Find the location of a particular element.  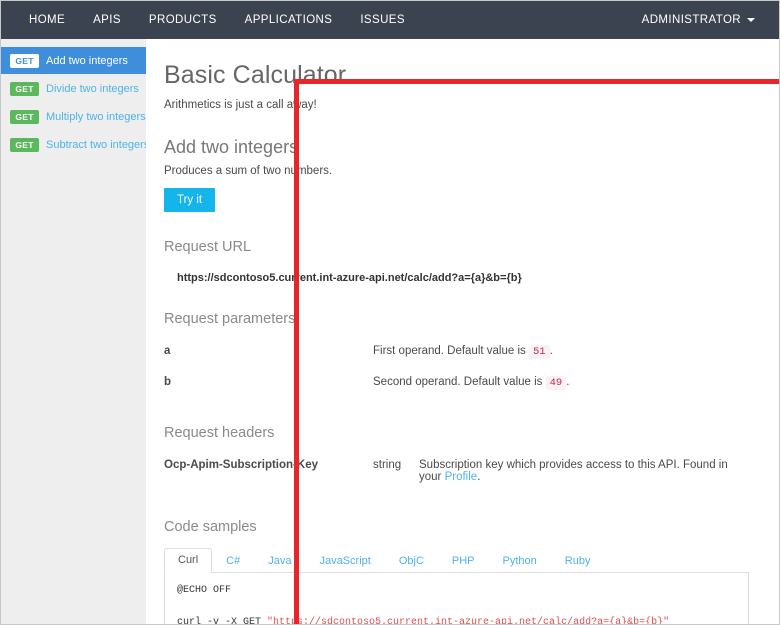

parameter-description: Second operand. Default value is 49. is located at coordinates (561, 382).